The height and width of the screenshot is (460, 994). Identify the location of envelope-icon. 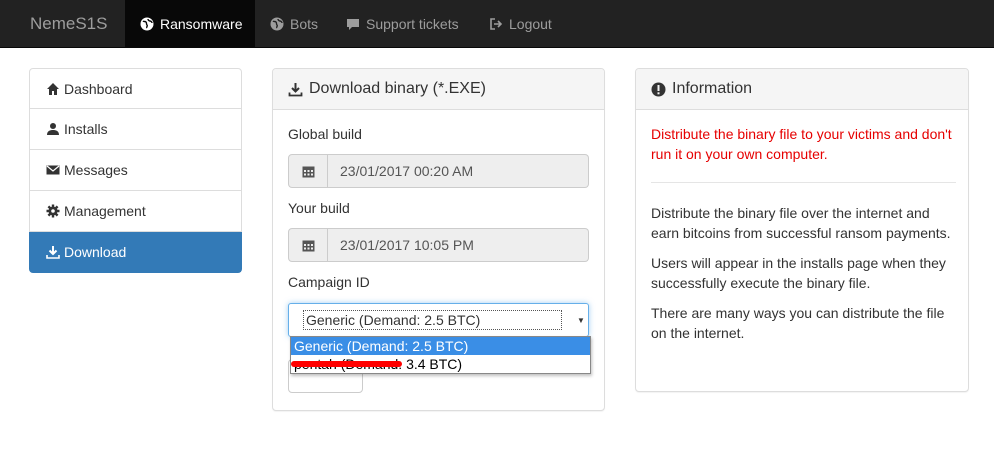
(53, 170).